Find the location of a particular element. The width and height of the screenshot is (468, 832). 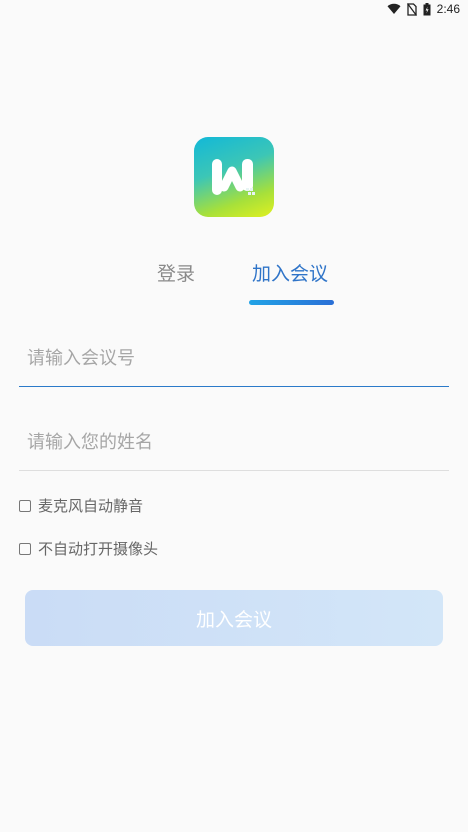

name-field is located at coordinates (234, 442).